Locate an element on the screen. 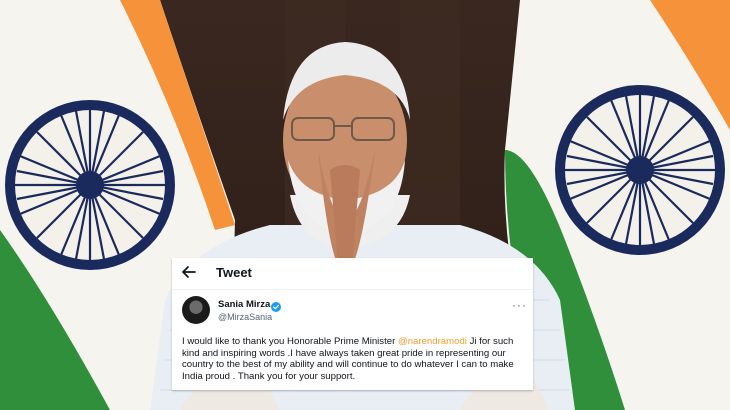  tweet-header: Tweet is located at coordinates (352, 273).